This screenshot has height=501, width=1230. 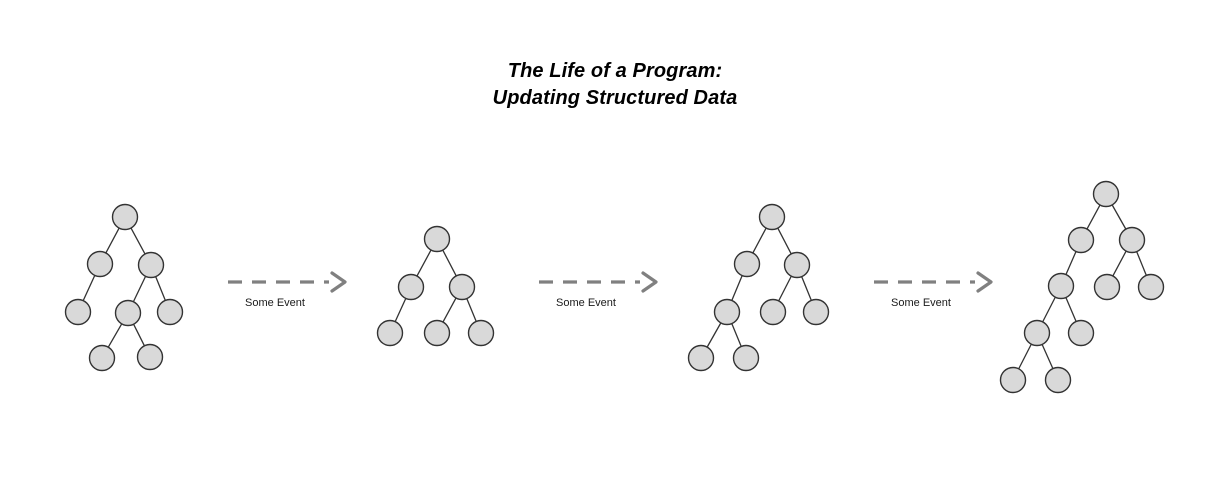 What do you see at coordinates (287, 290) in the screenshot?
I see `transition-1: Some Event` at bounding box center [287, 290].